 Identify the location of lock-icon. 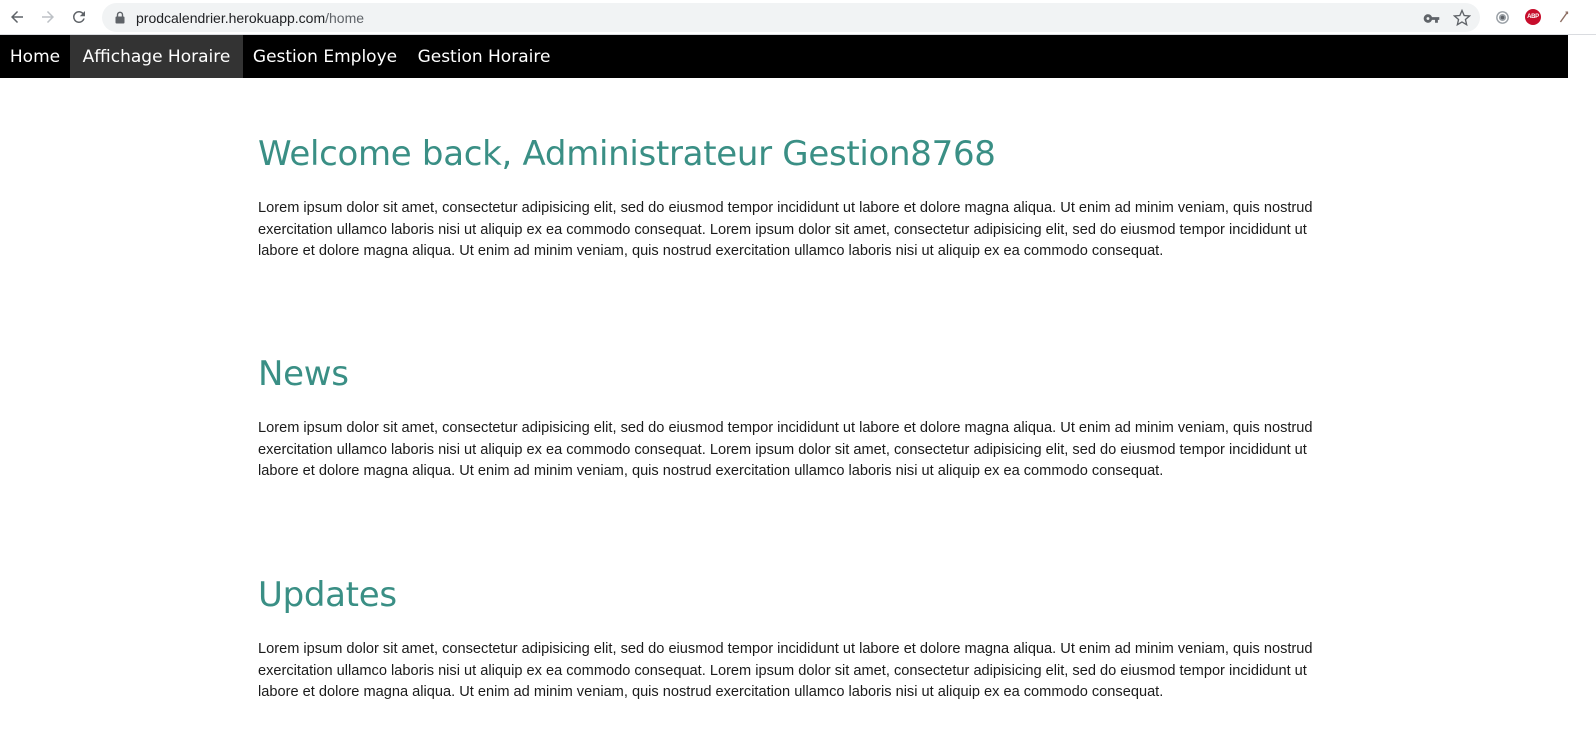
(120, 17).